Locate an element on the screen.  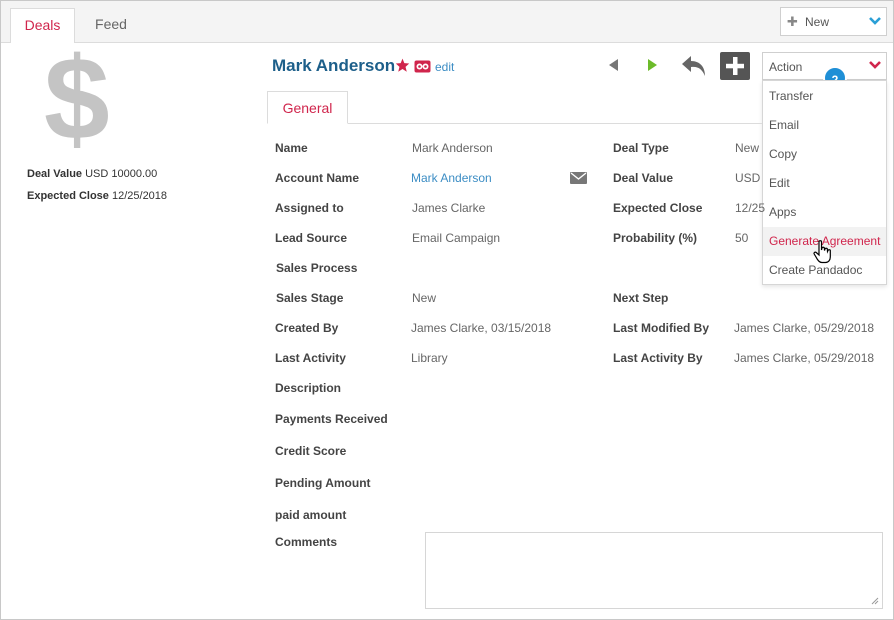
field-label-lead-source: Lead Source is located at coordinates (311, 238).